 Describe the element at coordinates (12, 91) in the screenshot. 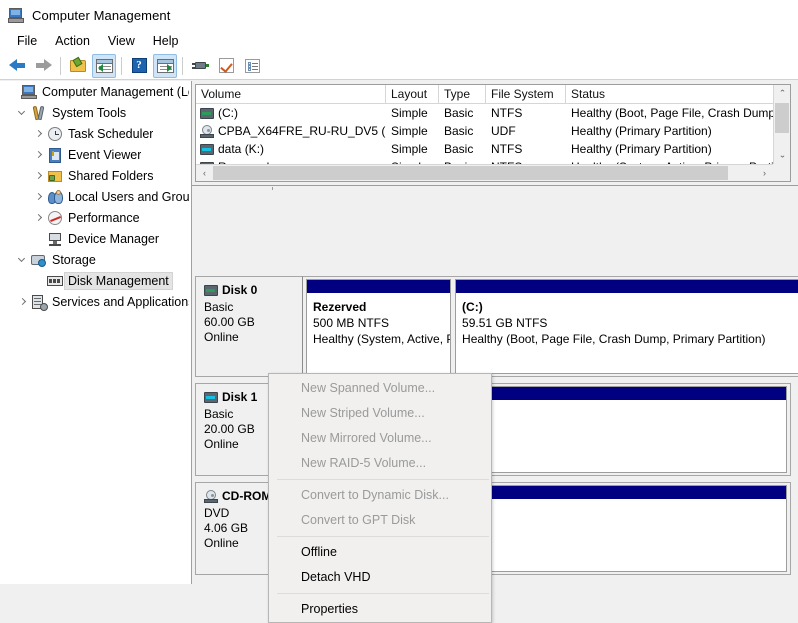

I see `expander-none` at that location.